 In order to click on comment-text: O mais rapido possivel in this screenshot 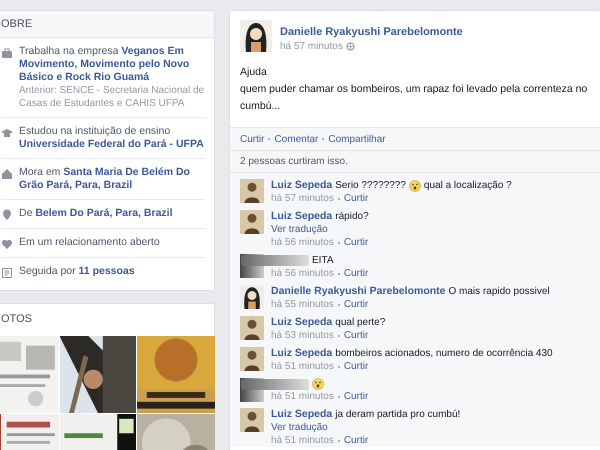, I will do `click(499, 291)`.